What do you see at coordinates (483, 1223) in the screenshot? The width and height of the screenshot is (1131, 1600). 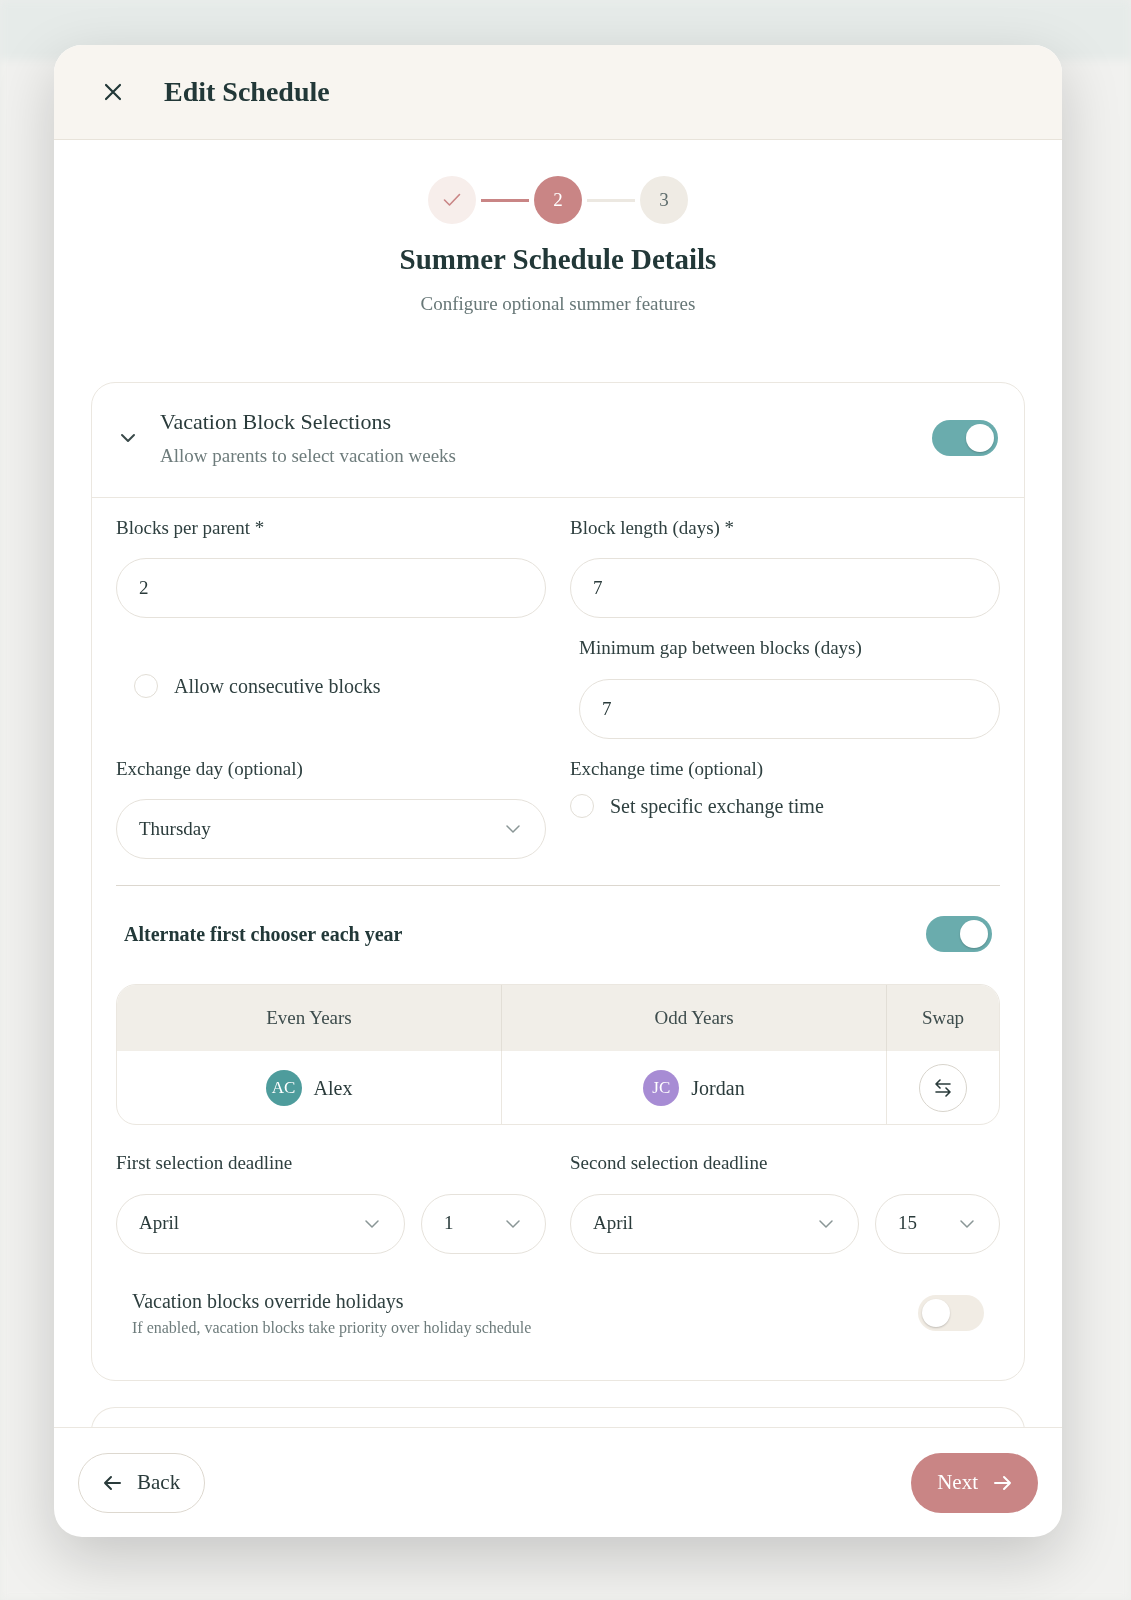 I see `day-select: 1` at bounding box center [483, 1223].